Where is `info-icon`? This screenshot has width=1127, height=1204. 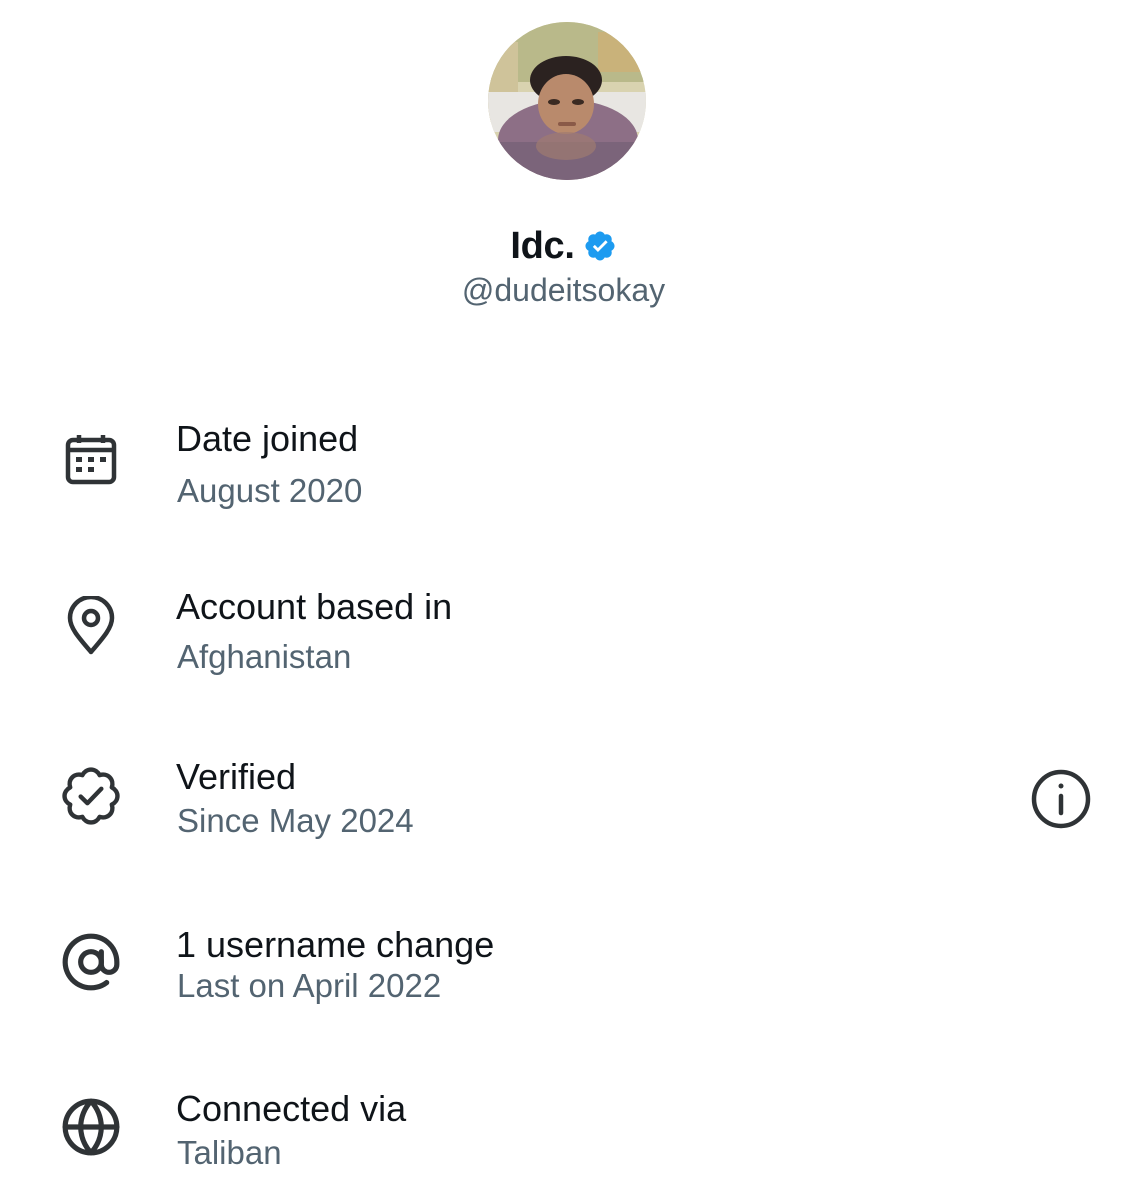 info-icon is located at coordinates (1061, 799).